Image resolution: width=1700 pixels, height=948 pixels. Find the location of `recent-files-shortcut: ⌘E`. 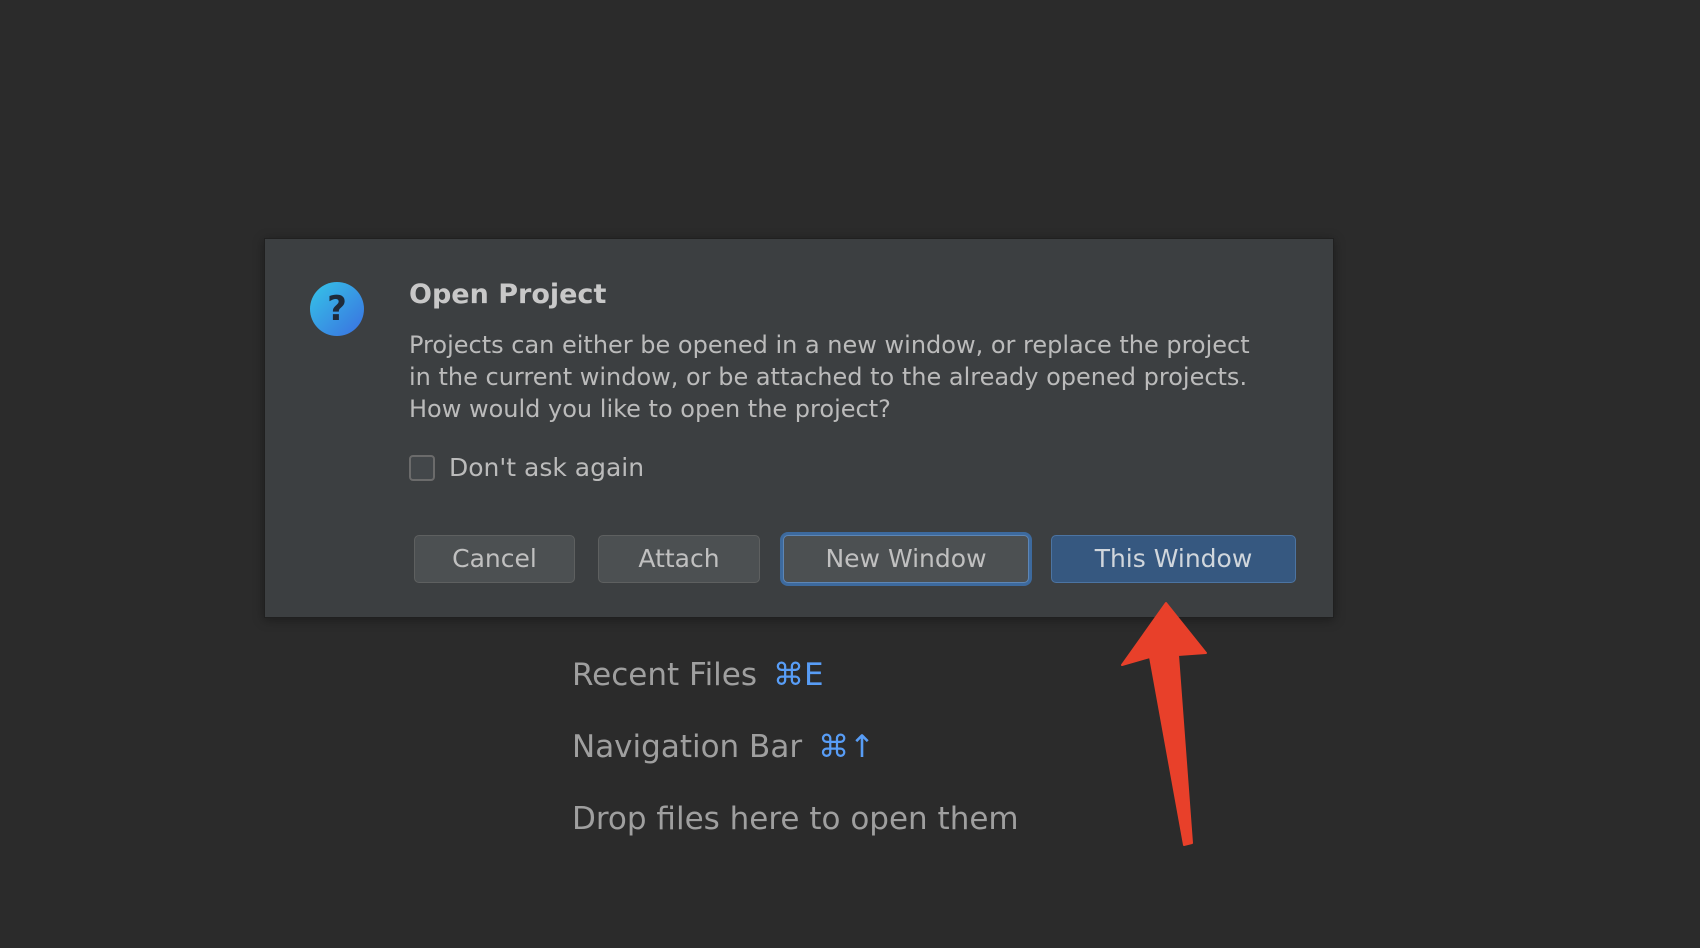

recent-files-shortcut: ⌘E is located at coordinates (798, 675).